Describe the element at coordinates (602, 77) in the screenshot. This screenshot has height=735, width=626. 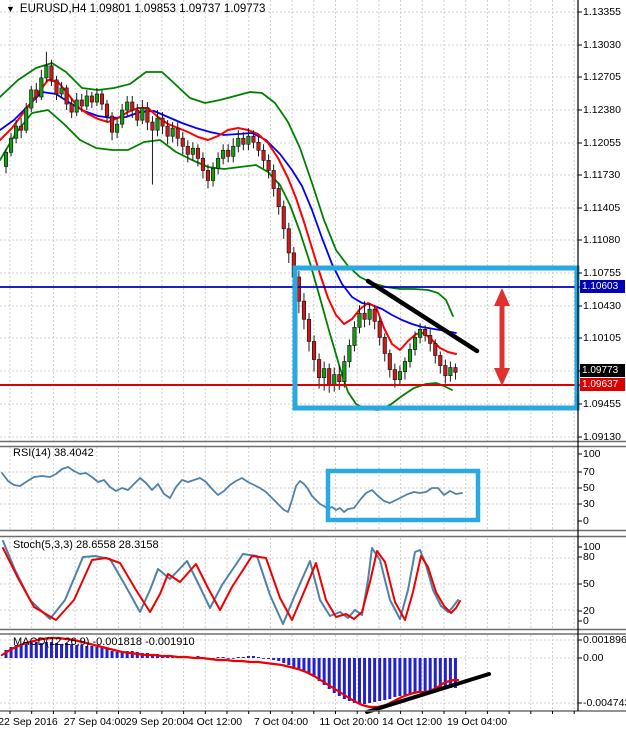
I see `price-tick-label: 1.12705` at that location.